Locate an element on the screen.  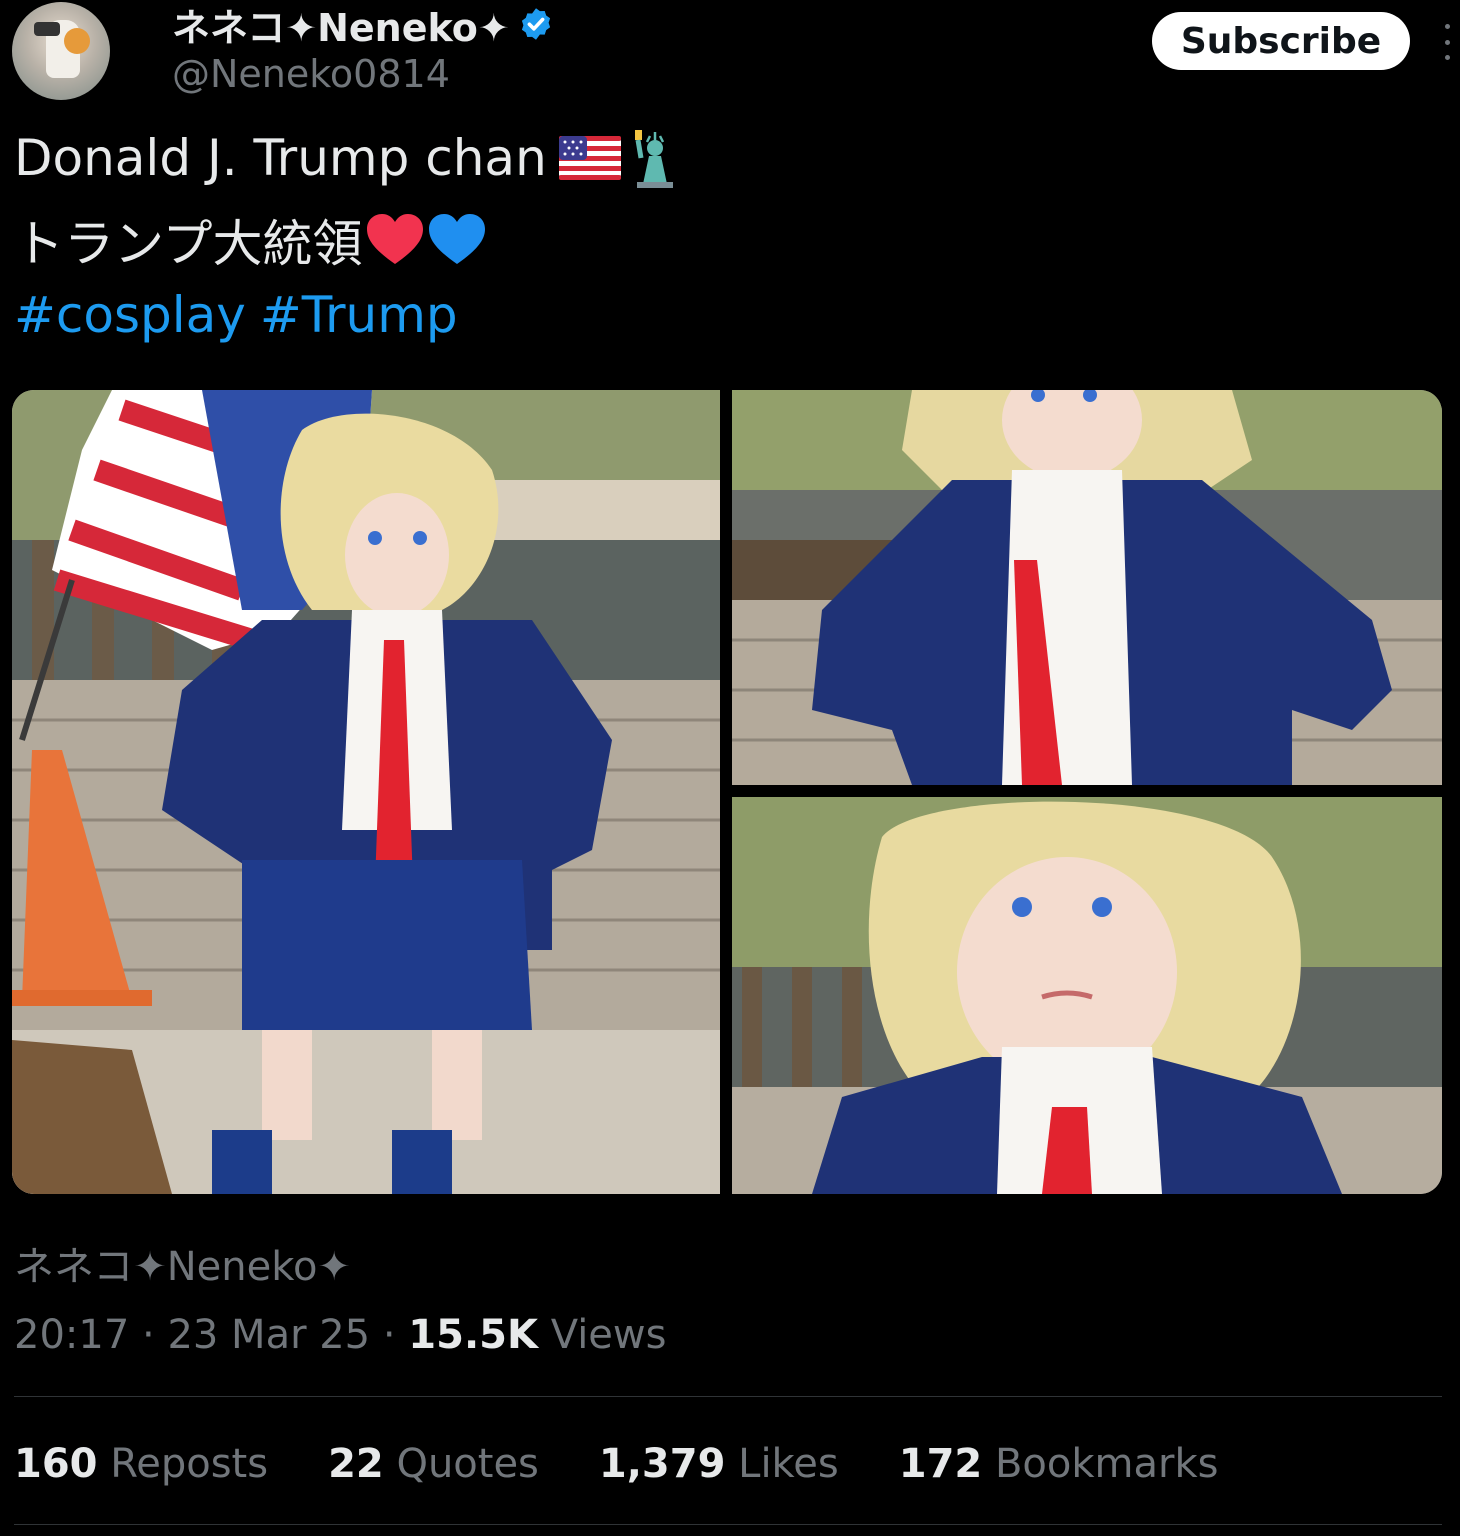
tweet-date: 23 Mar 25 is located at coordinates (268, 1335).